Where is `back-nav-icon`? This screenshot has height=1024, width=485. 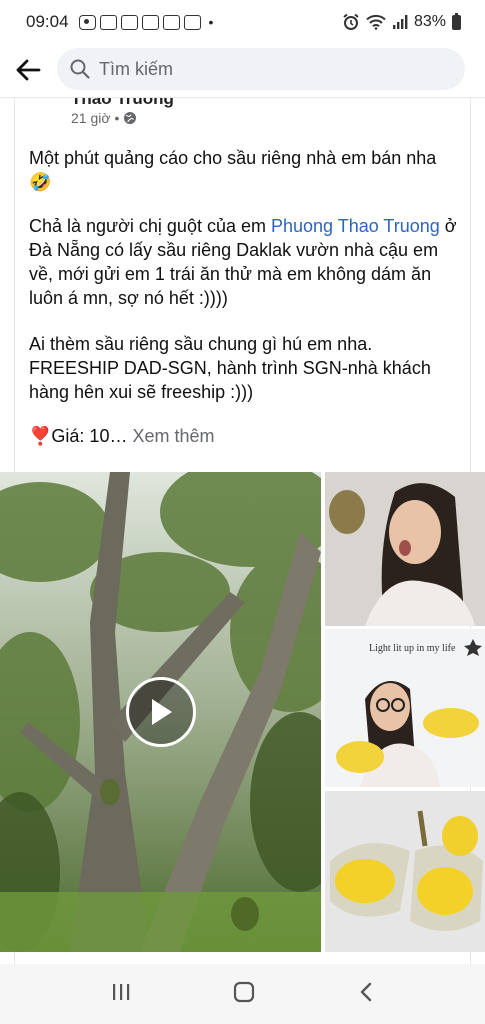
back-nav-icon is located at coordinates (366, 991).